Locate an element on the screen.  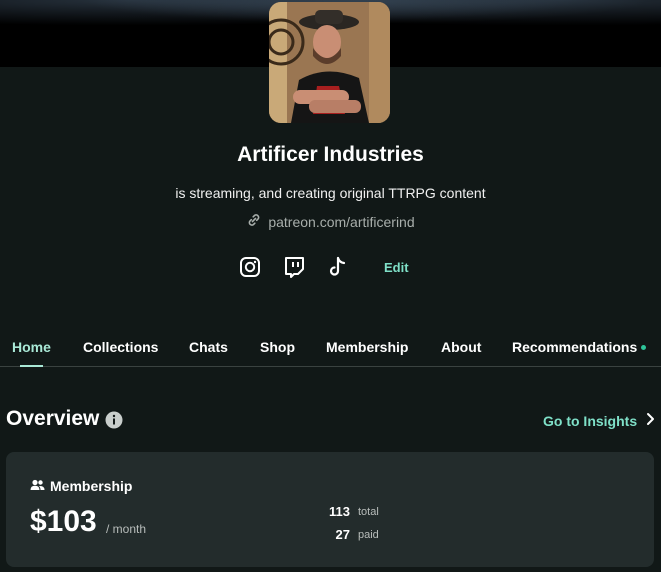
social-links: Edit is located at coordinates (323, 267).